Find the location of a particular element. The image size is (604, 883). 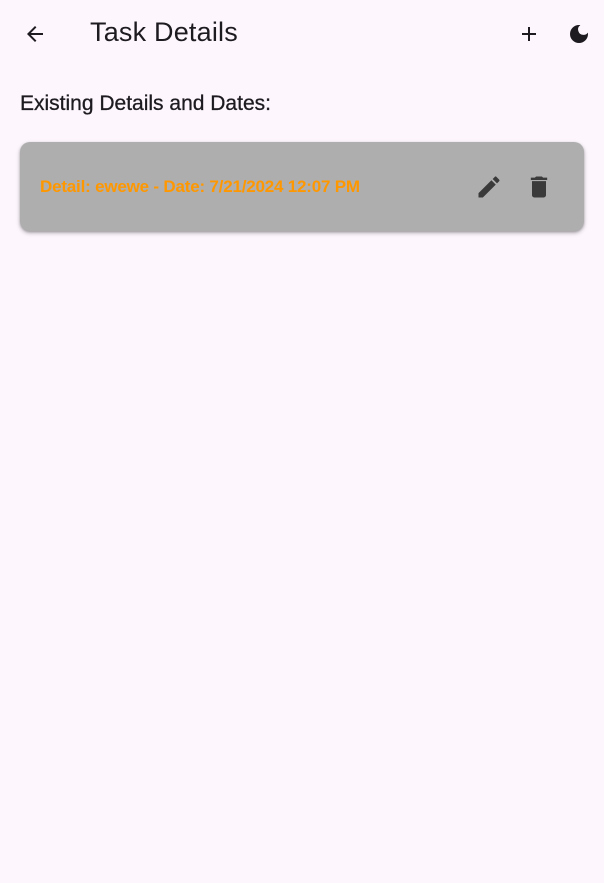

app-bar: Task Details is located at coordinates (302, 34).